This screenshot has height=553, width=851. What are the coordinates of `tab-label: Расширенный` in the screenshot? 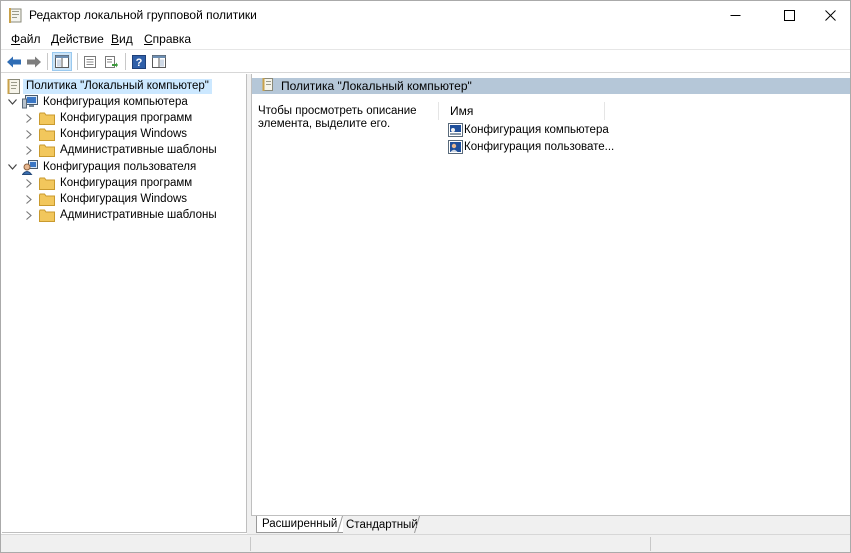 It's located at (300, 524).